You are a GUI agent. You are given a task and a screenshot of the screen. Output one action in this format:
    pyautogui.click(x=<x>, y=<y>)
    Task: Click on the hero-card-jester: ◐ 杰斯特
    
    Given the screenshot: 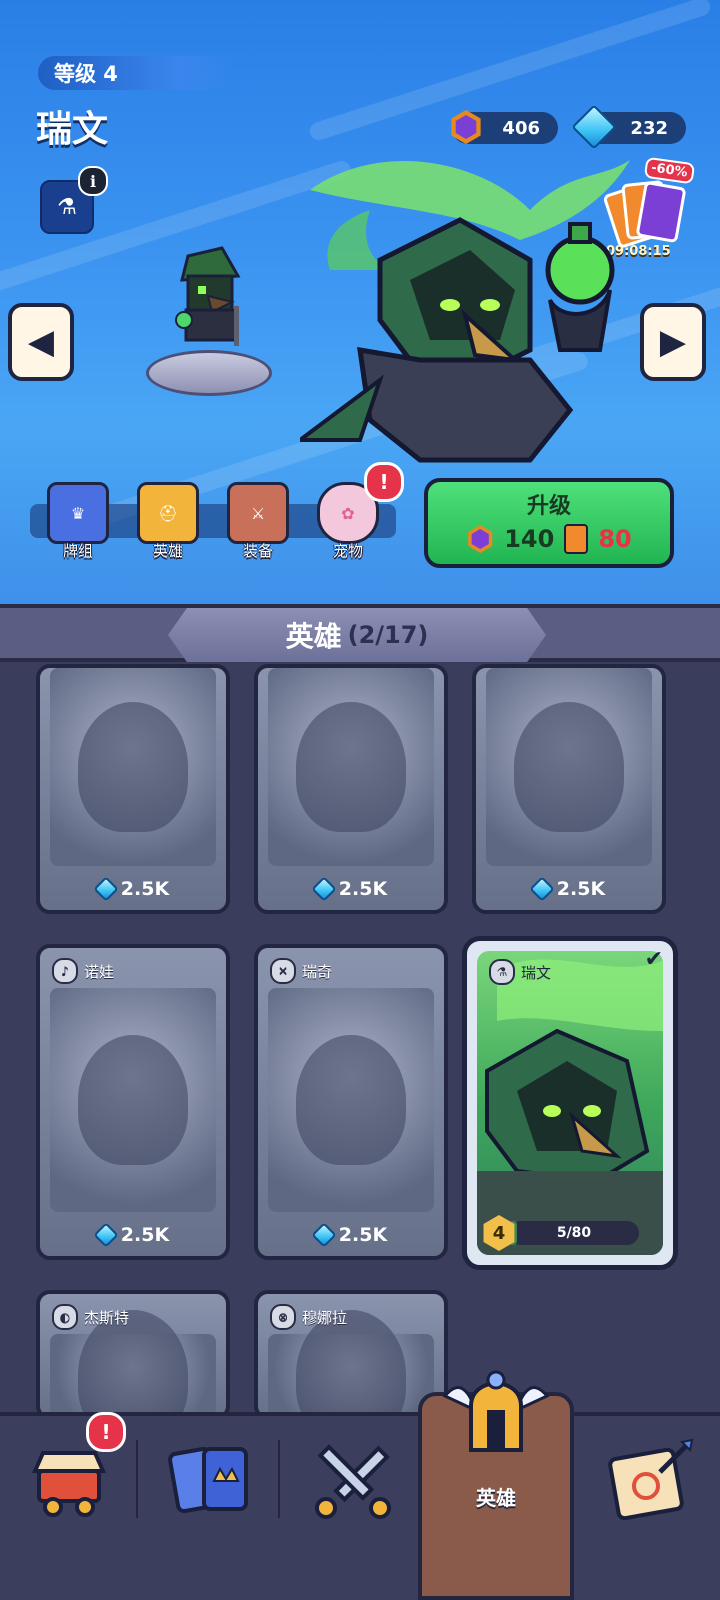 What is the action you would take?
    pyautogui.click(x=133, y=1355)
    